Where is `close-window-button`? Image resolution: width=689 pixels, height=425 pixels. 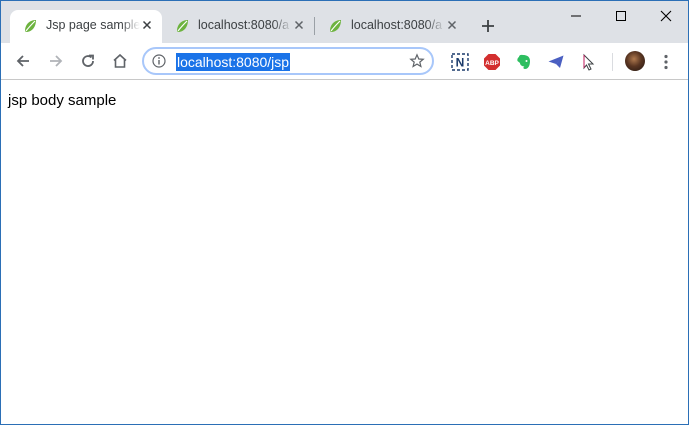 close-window-button is located at coordinates (665, 16).